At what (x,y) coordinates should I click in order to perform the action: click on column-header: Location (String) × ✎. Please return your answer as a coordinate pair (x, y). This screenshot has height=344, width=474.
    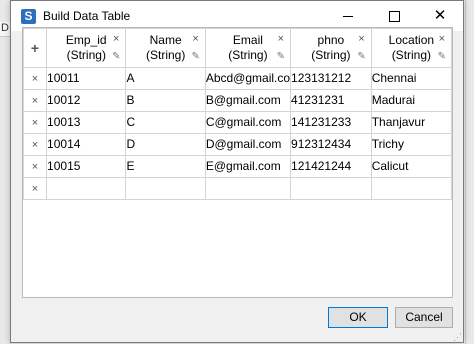
    Looking at the image, I should click on (411, 48).